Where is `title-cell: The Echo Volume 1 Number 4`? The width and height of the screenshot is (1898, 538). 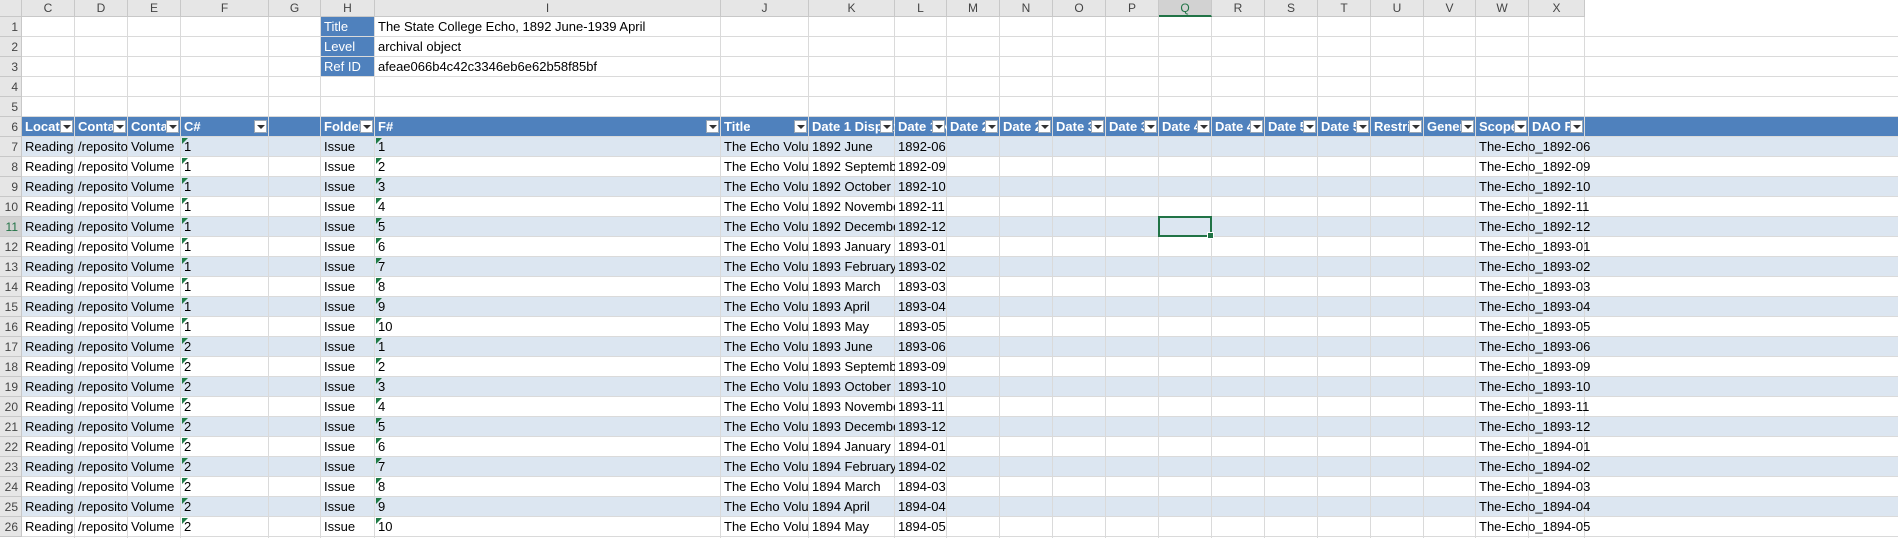
title-cell: The Echo Volume 1 Number 4 is located at coordinates (765, 207).